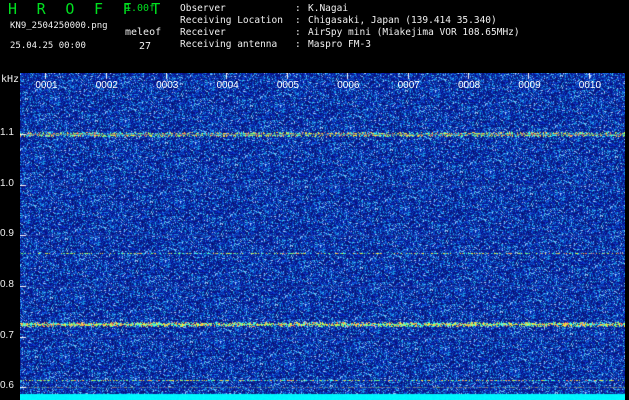 Image resolution: width=629 pixels, height=400 pixels. What do you see at coordinates (590, 85) in the screenshot?
I see `x-tick-label: 0010` at bounding box center [590, 85].